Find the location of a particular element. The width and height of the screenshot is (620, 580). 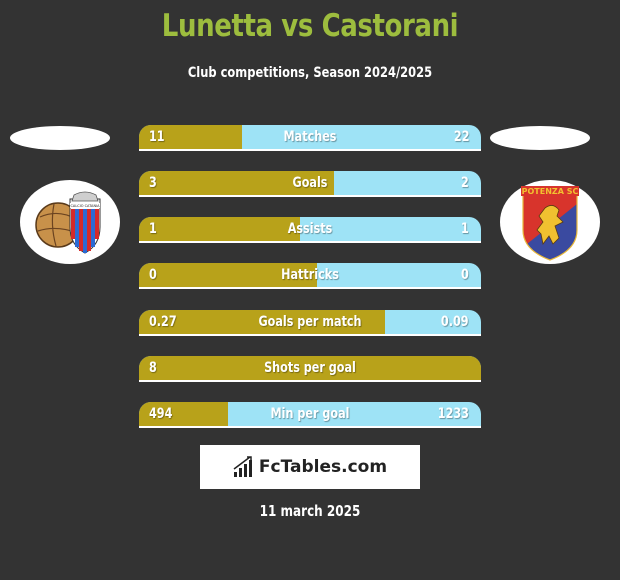

left-value: 0 is located at coordinates (153, 275).